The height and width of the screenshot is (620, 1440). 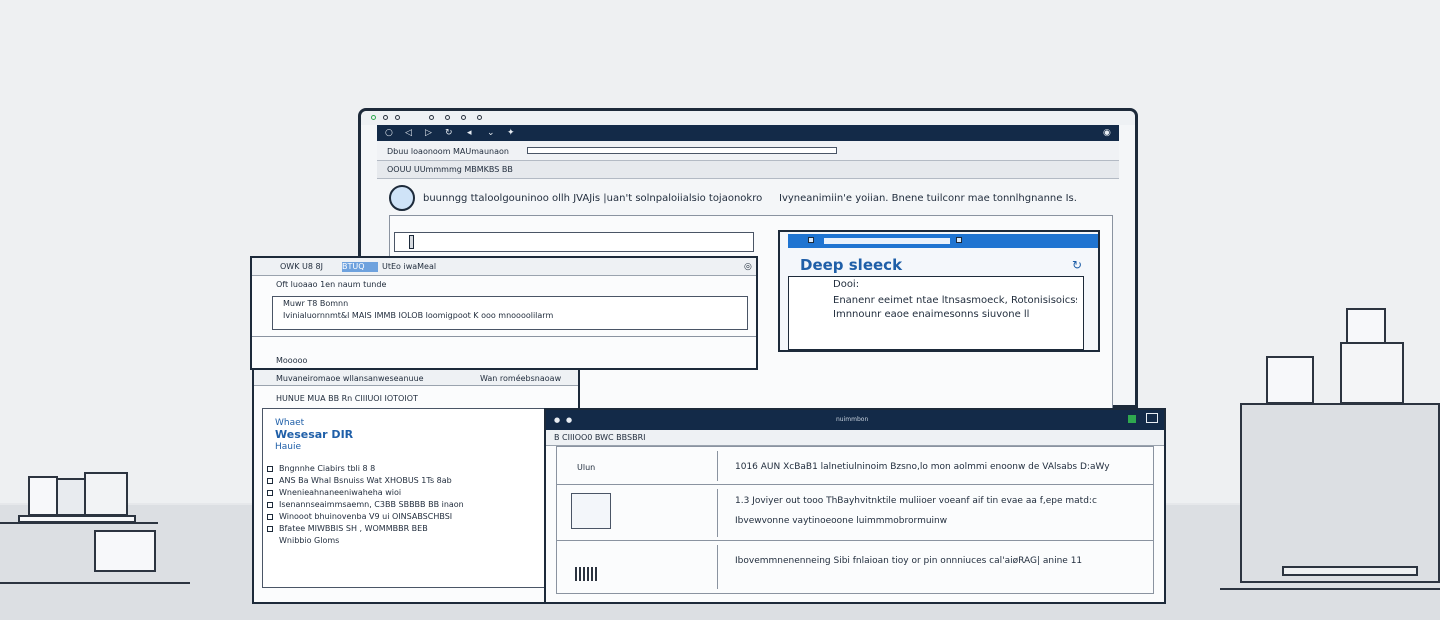 I want to click on left-titlebar: OWK U8 8J BTUQ UtEo iwaMeal ◎, so click(x=504, y=267).